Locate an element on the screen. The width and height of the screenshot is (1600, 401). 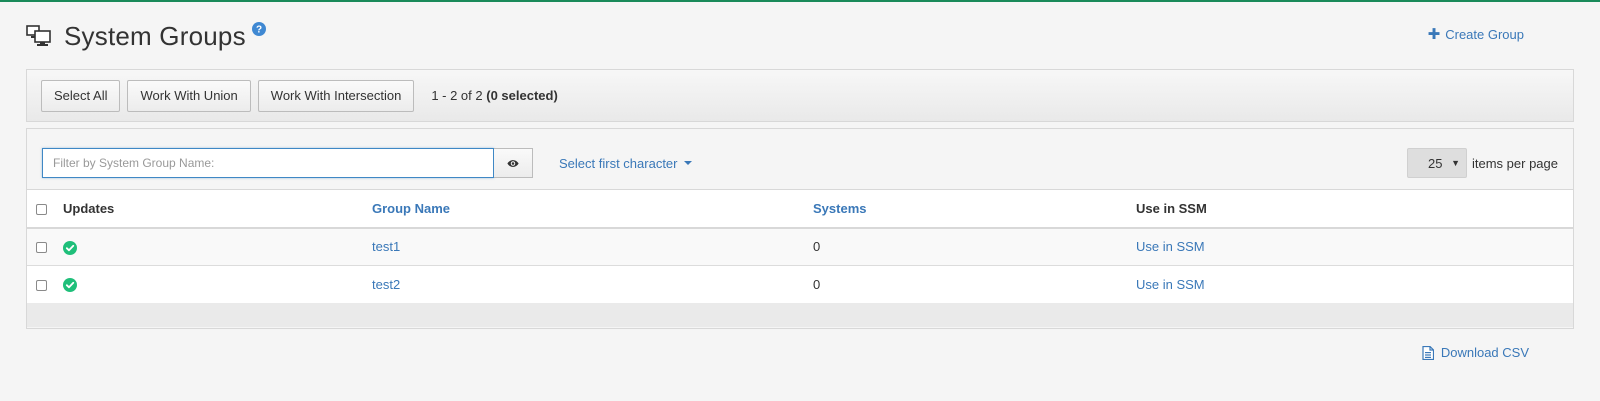
group-name-filter-input is located at coordinates (268, 163).